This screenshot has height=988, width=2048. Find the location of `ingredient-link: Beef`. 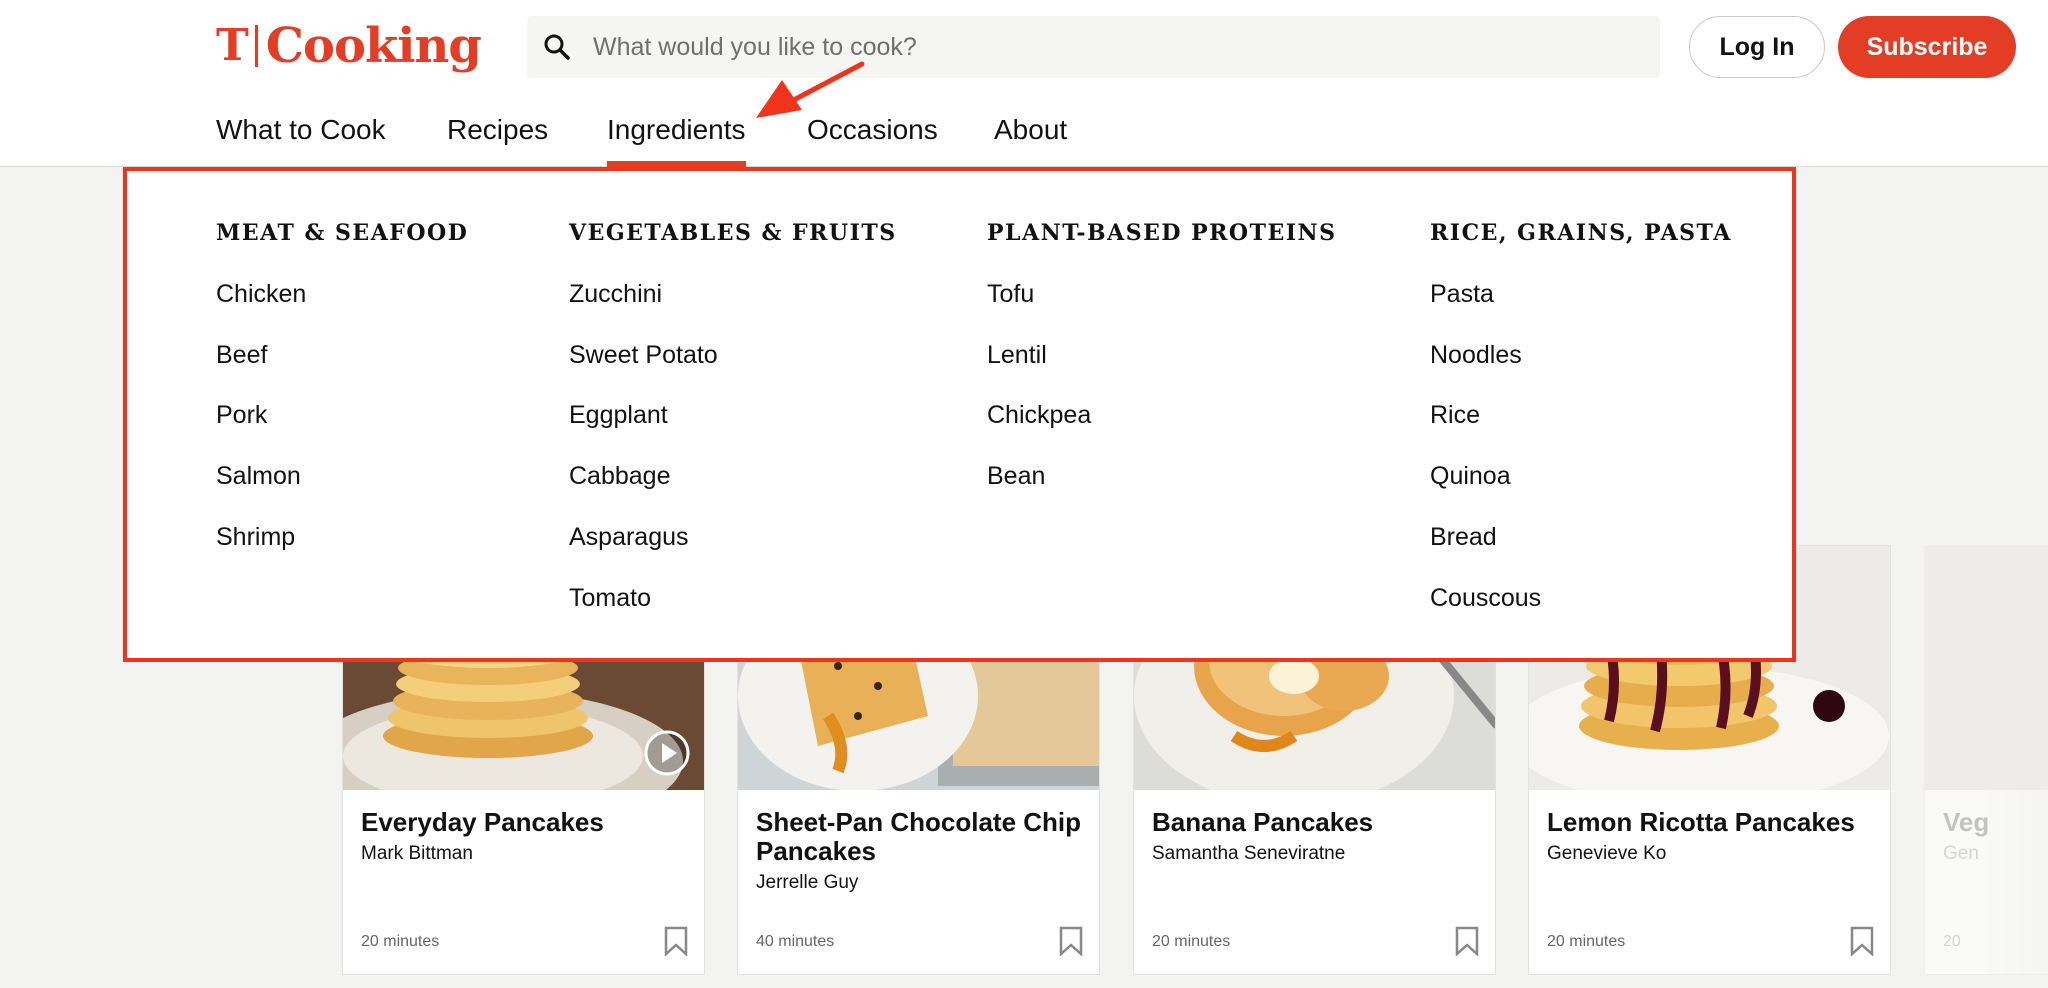

ingredient-link: Beef is located at coordinates (241, 355).